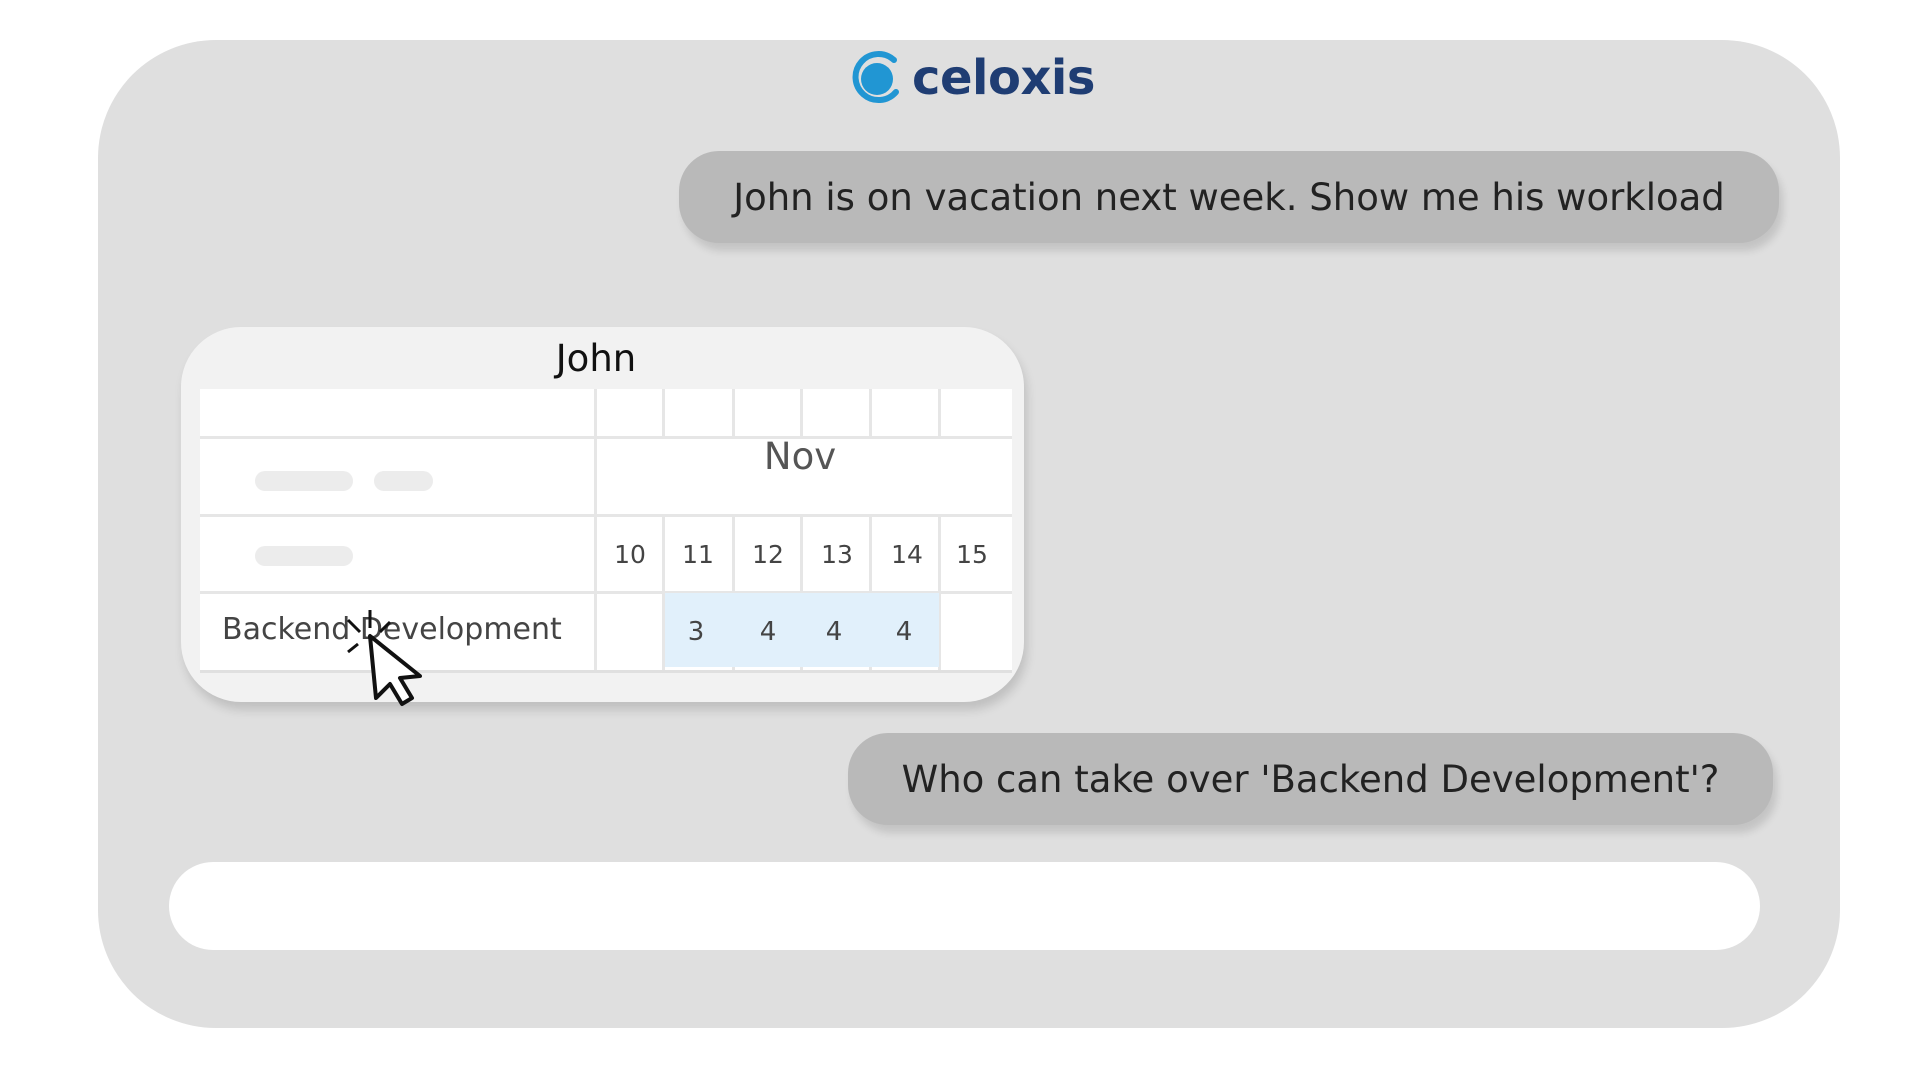 The image size is (1920, 1080). What do you see at coordinates (696, 632) in the screenshot?
I see `allocation-hours: 3` at bounding box center [696, 632].